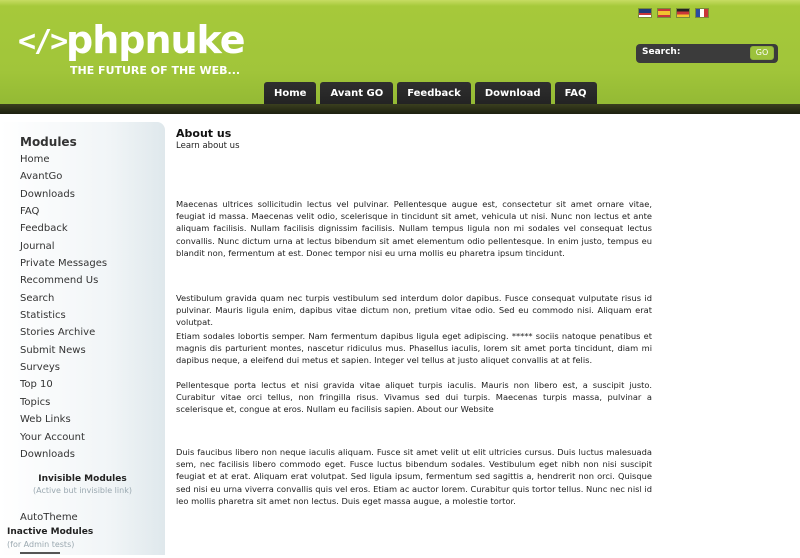 This screenshot has width=800, height=558. I want to click on search-bar: Search: GO, so click(707, 53).